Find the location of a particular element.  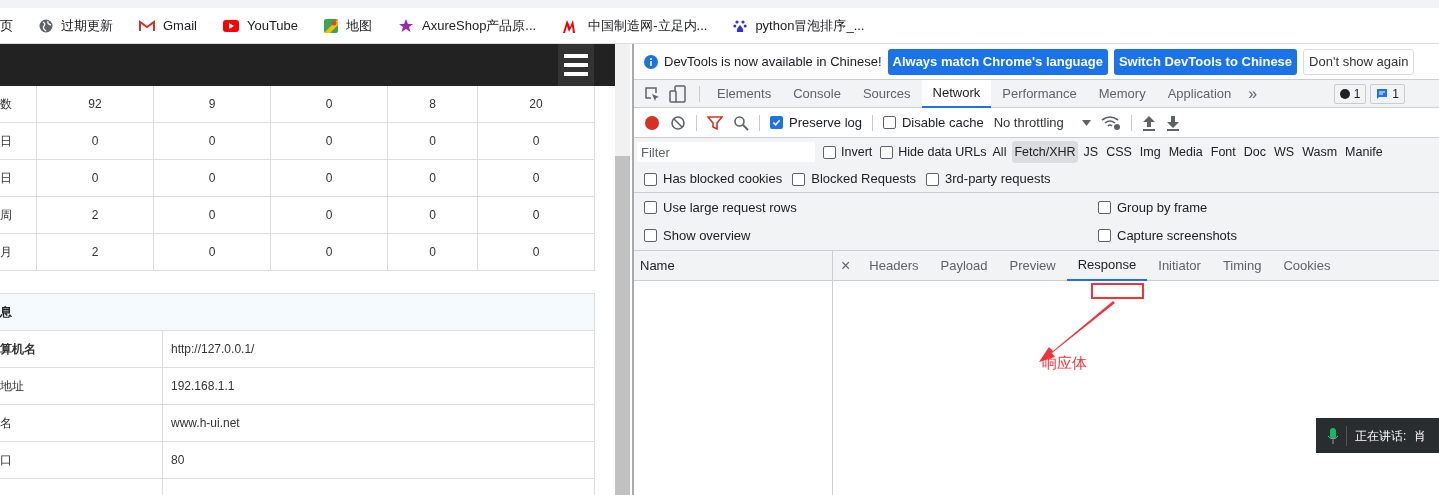

download-icon is located at coordinates (1172, 122).